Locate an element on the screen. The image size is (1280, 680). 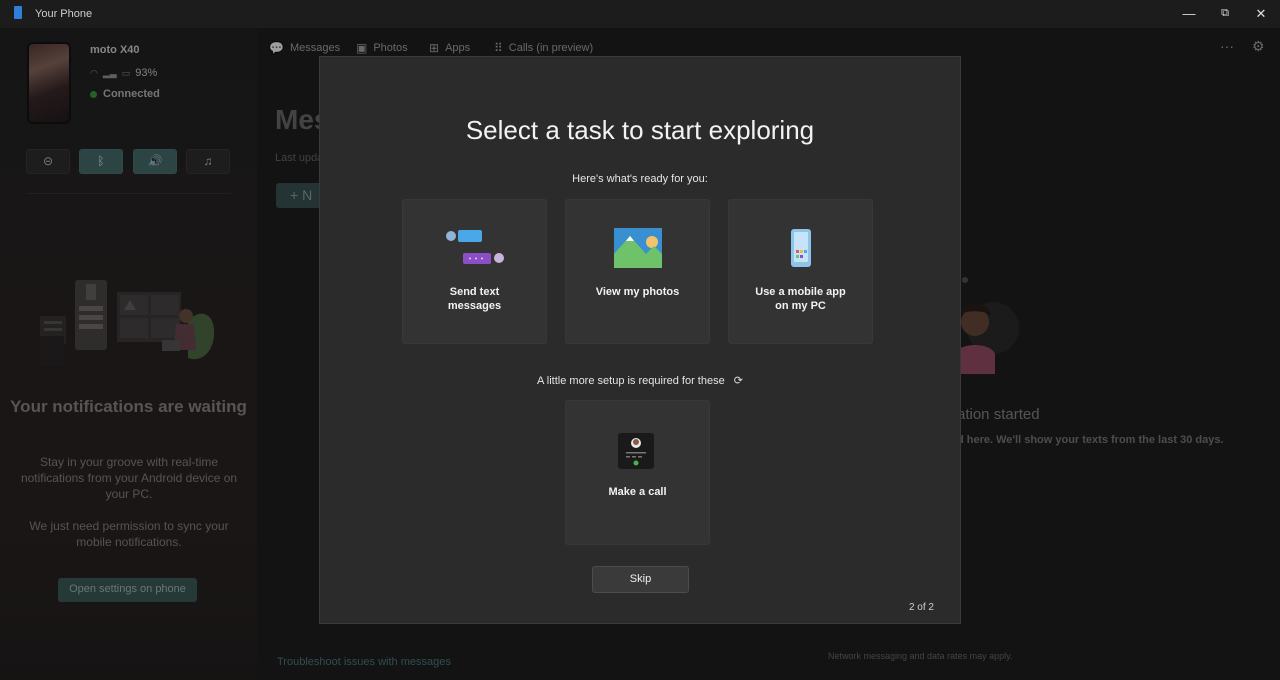
view-my-photos-label: View my photos is located at coordinates (637, 292).